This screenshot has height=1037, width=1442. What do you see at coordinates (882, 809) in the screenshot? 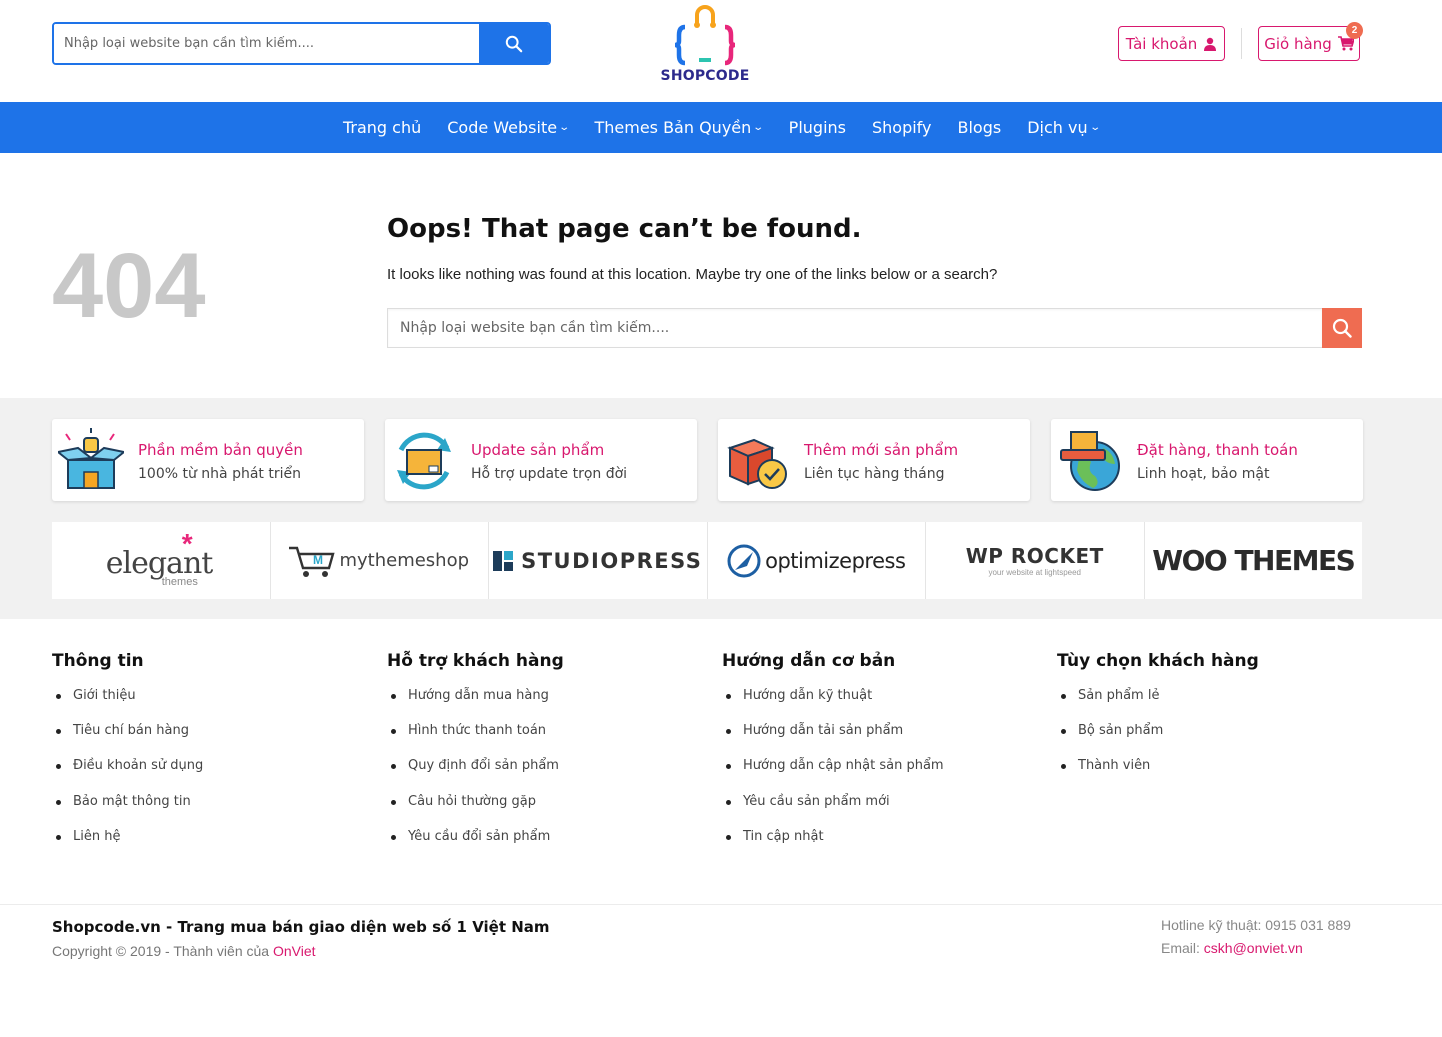
I see `footer-link: Yêu cầu sản phẩm mới` at bounding box center [882, 809].